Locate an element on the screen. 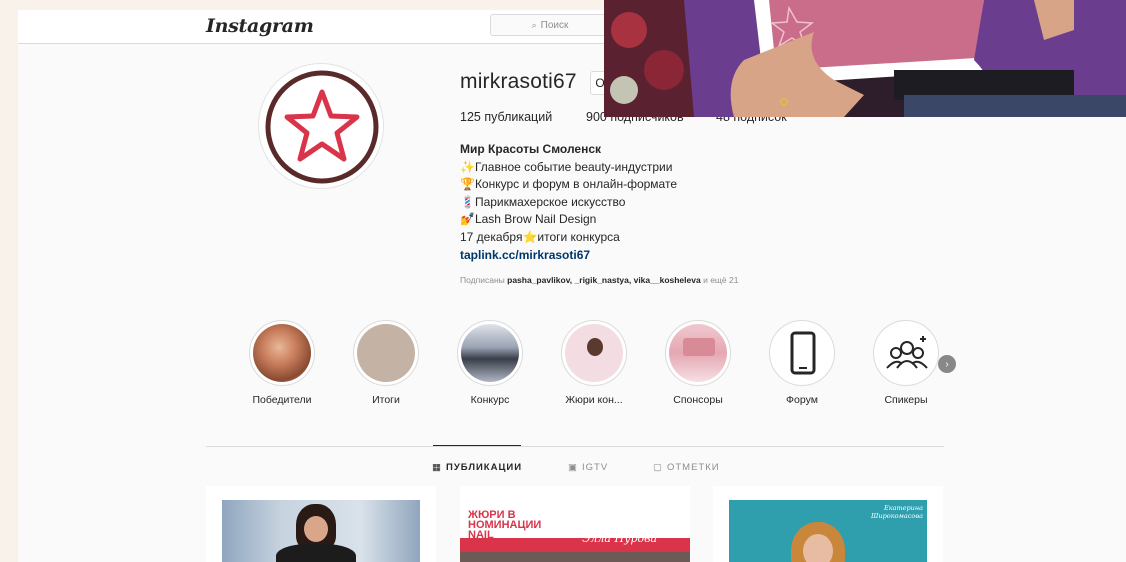 The image size is (1126, 562). overlay-photo is located at coordinates (865, 58).